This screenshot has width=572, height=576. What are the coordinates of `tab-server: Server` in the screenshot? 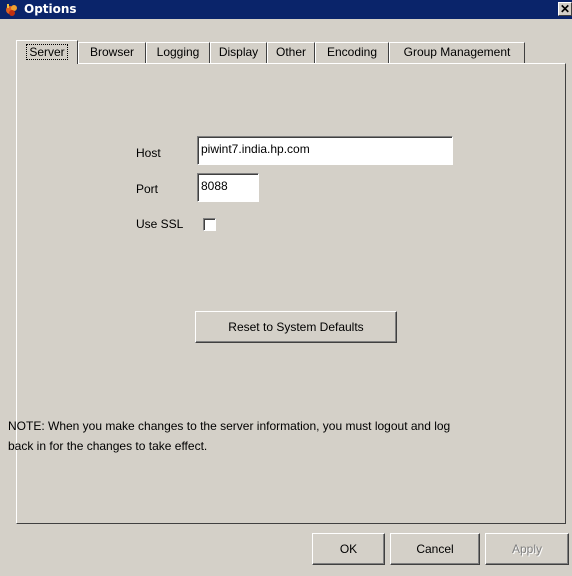 It's located at (47, 52).